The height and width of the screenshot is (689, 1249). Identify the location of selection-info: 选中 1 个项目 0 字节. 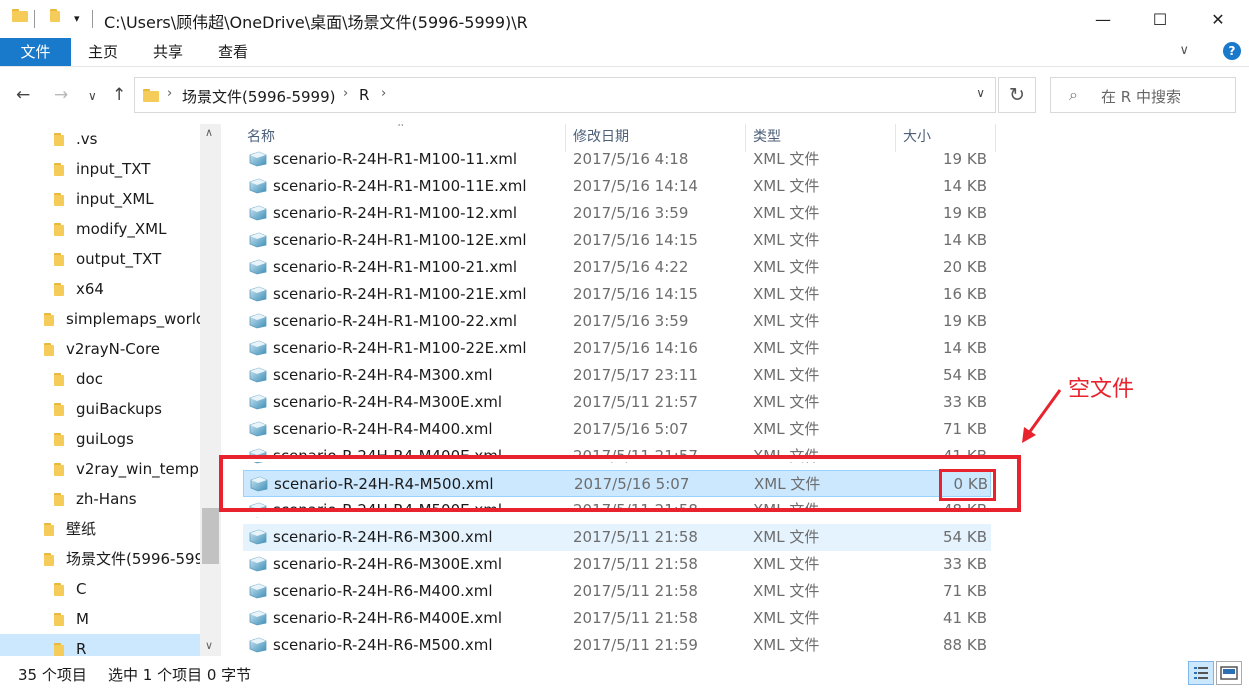
(180, 675).